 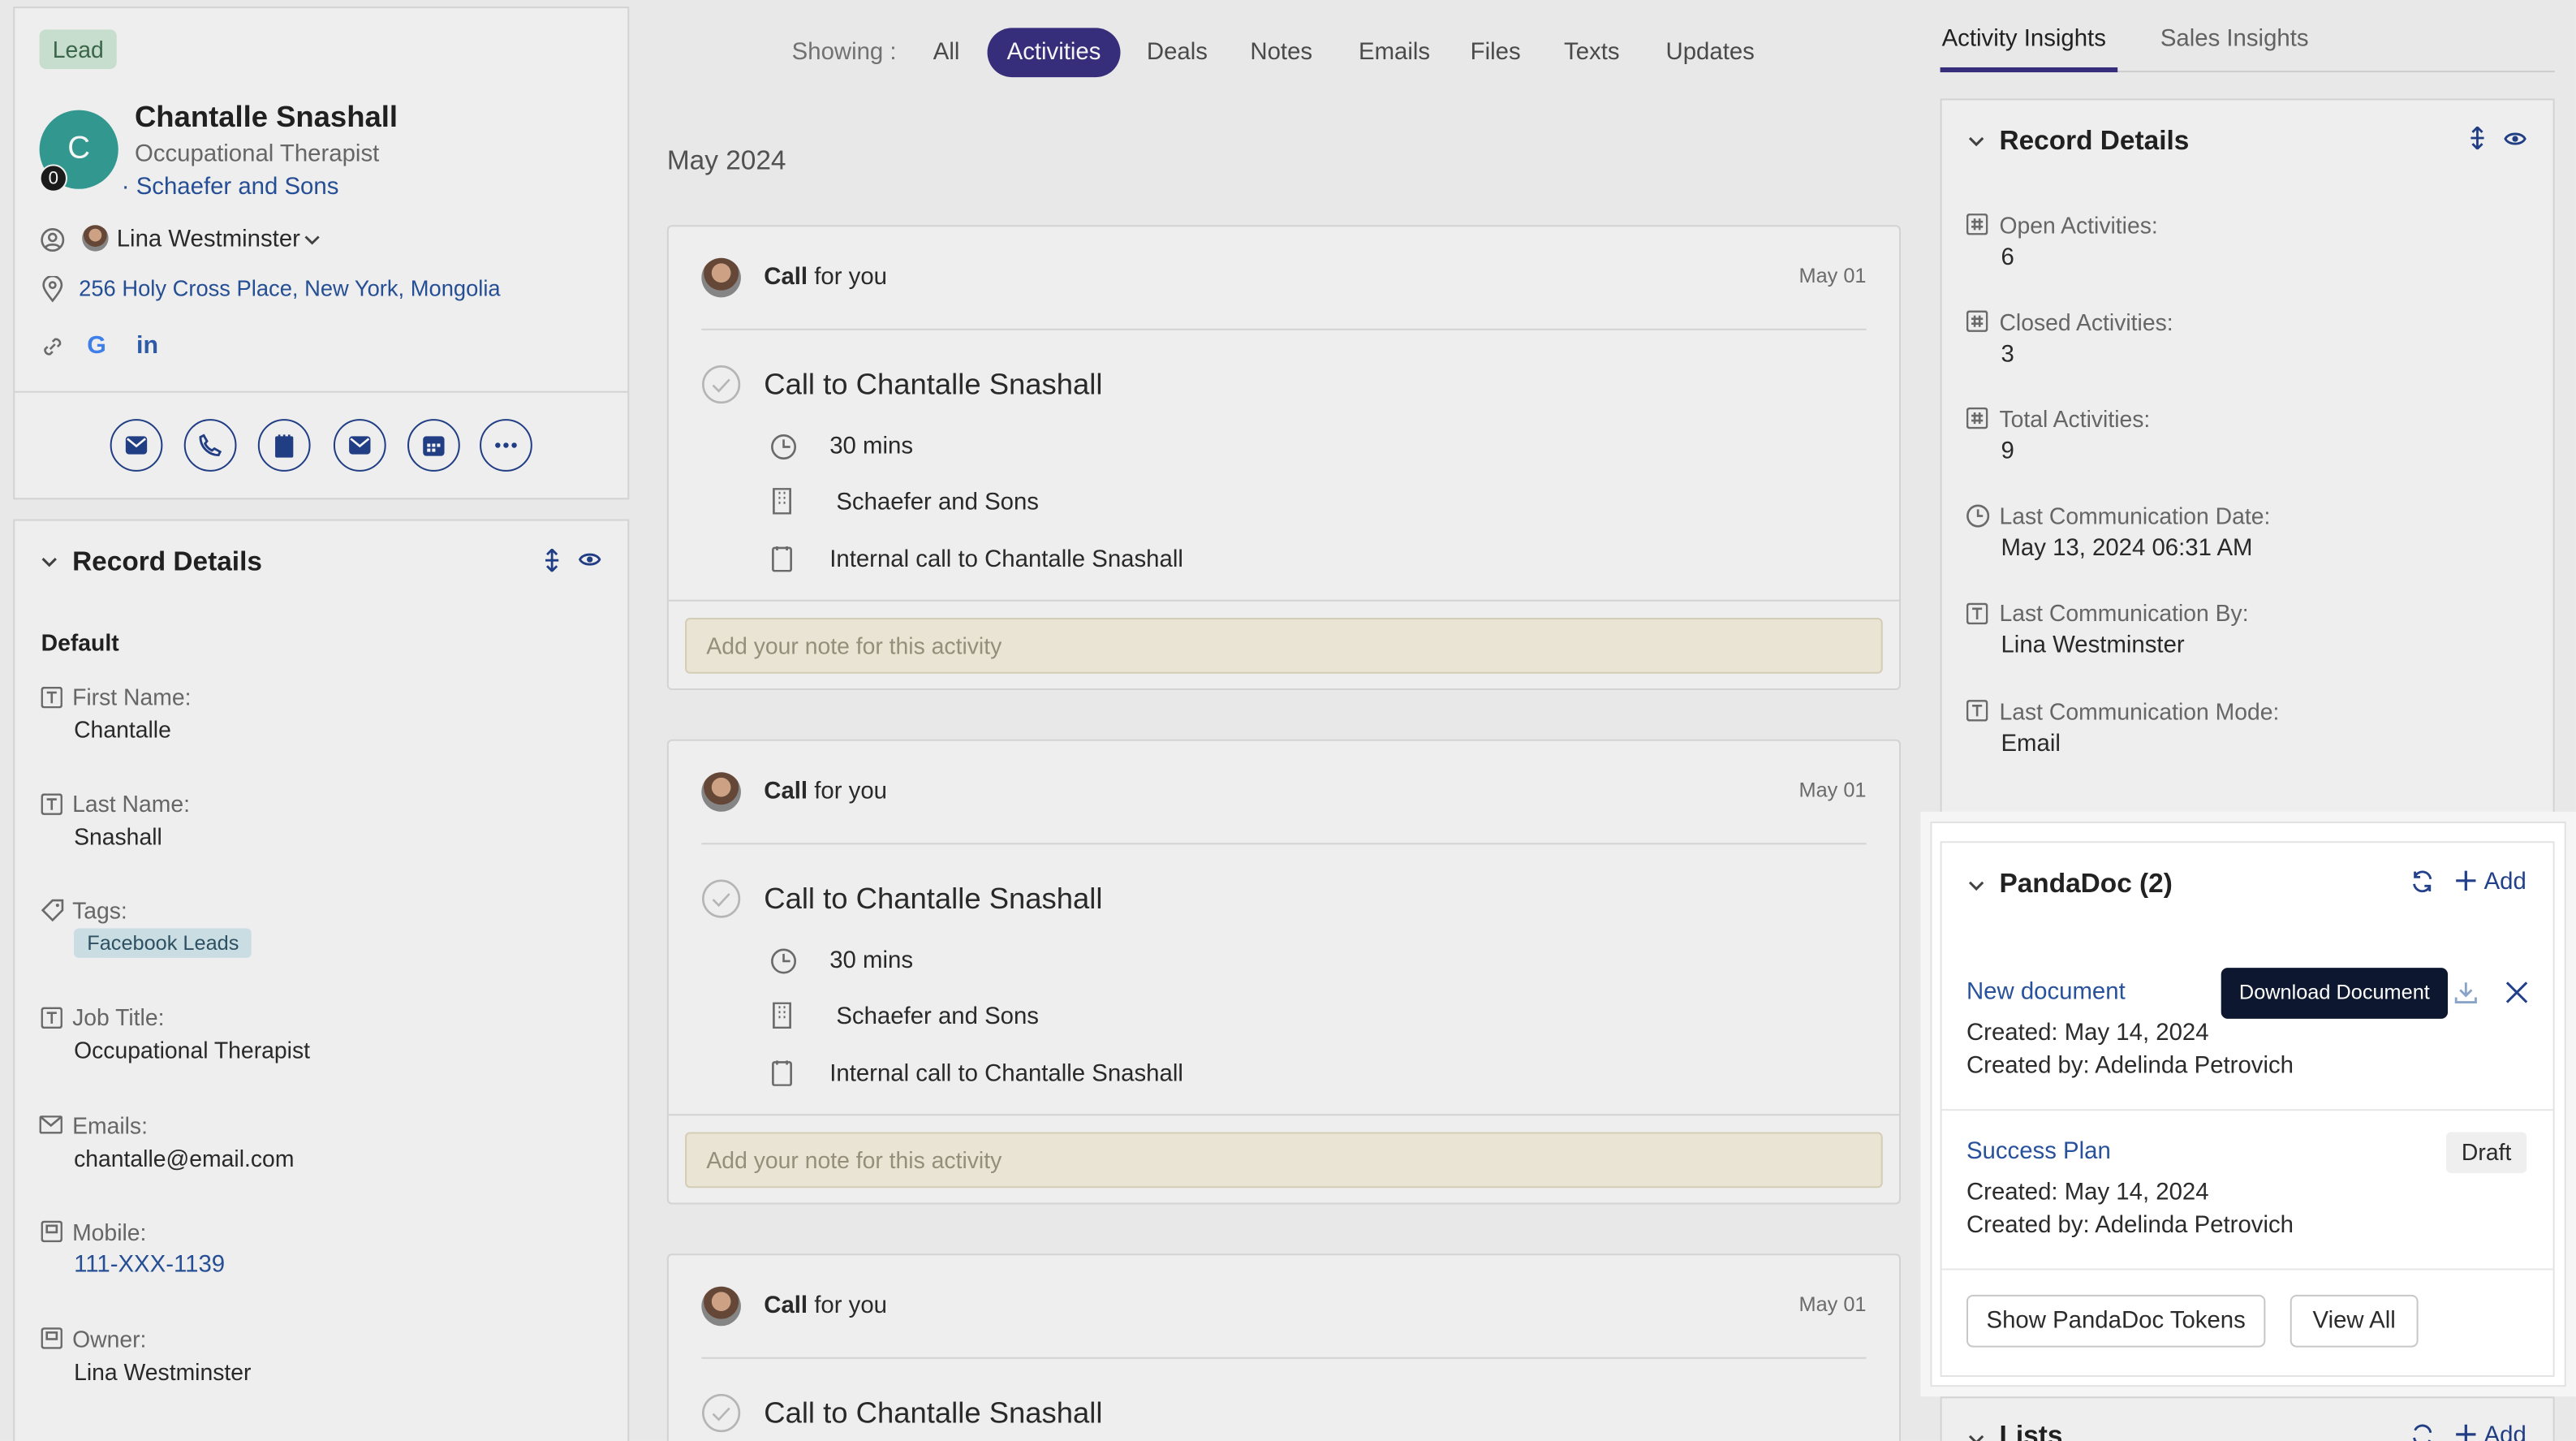 What do you see at coordinates (786, 792) in the screenshot?
I see `activity-type: Call` at bounding box center [786, 792].